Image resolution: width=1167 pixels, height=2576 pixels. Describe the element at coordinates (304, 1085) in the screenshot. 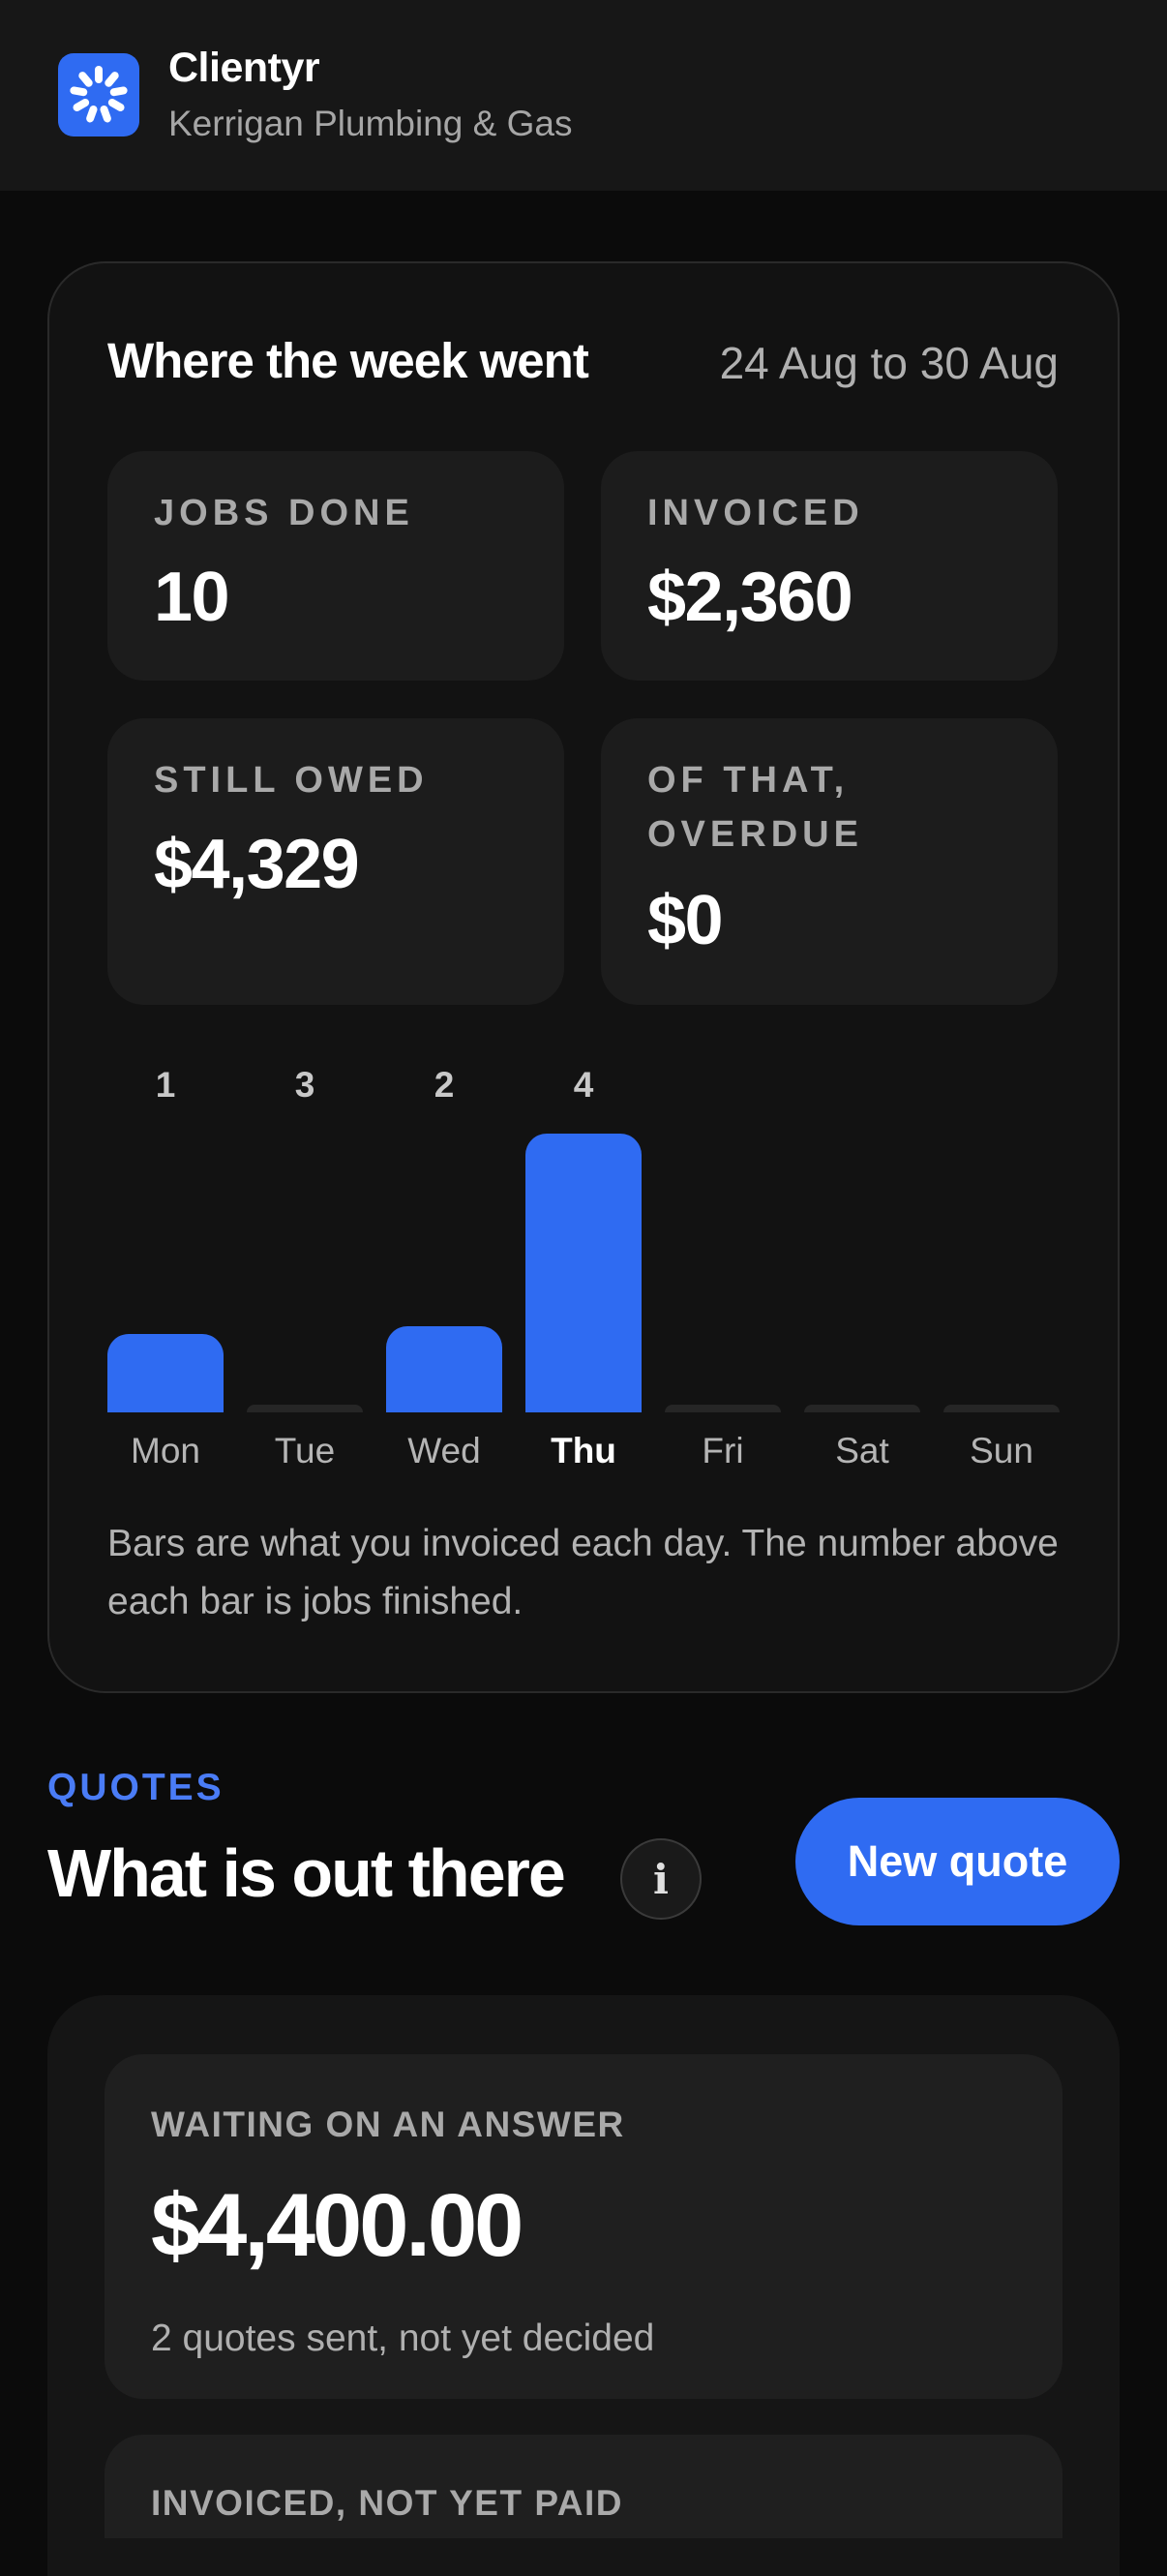

I see `bar-jobs-count: 3` at that location.